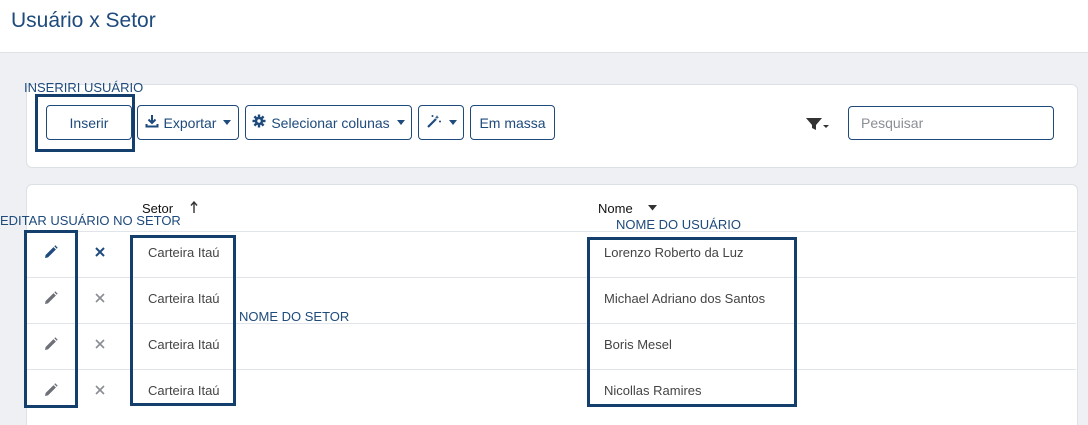 Image resolution: width=1088 pixels, height=425 pixels. What do you see at coordinates (152, 122) in the screenshot?
I see `download-icon` at bounding box center [152, 122].